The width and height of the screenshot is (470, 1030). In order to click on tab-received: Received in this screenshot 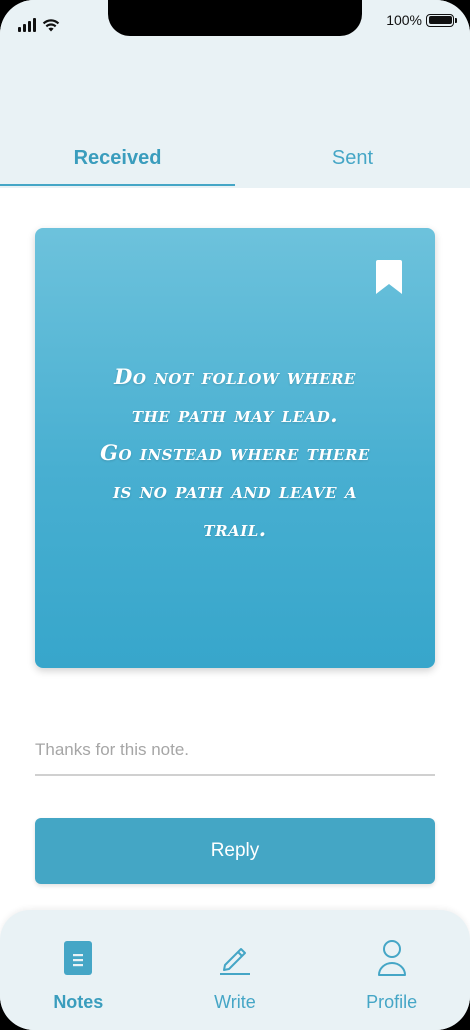, I will do `click(117, 158)`.